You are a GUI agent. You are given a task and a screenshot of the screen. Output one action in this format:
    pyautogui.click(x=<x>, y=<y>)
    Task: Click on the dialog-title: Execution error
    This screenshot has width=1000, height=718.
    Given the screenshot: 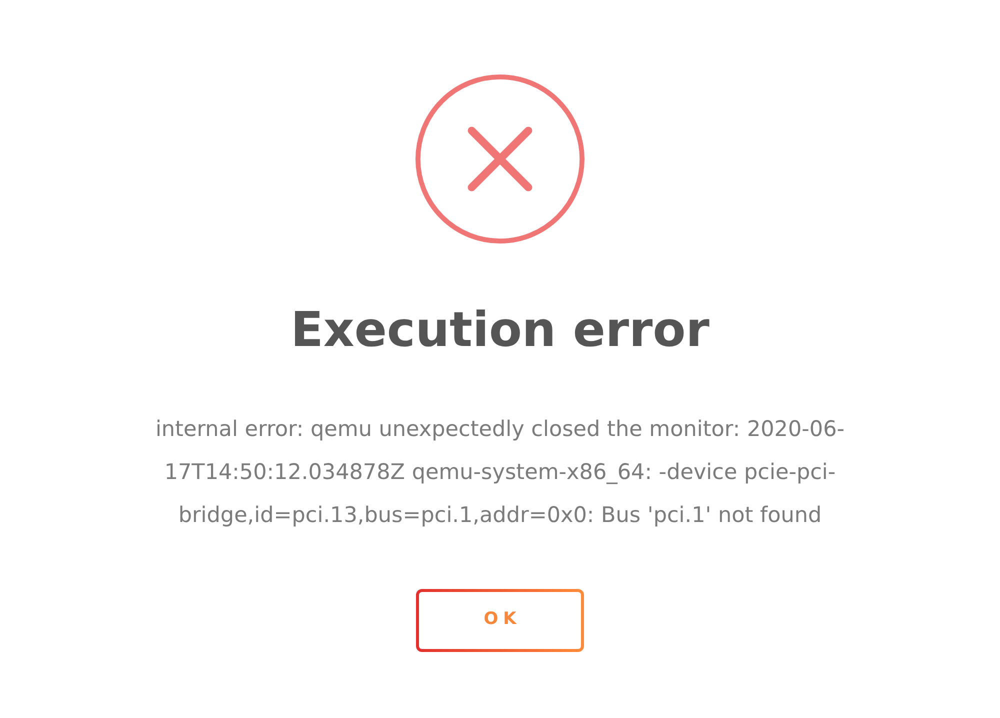 What is the action you would take?
    pyautogui.click(x=500, y=331)
    